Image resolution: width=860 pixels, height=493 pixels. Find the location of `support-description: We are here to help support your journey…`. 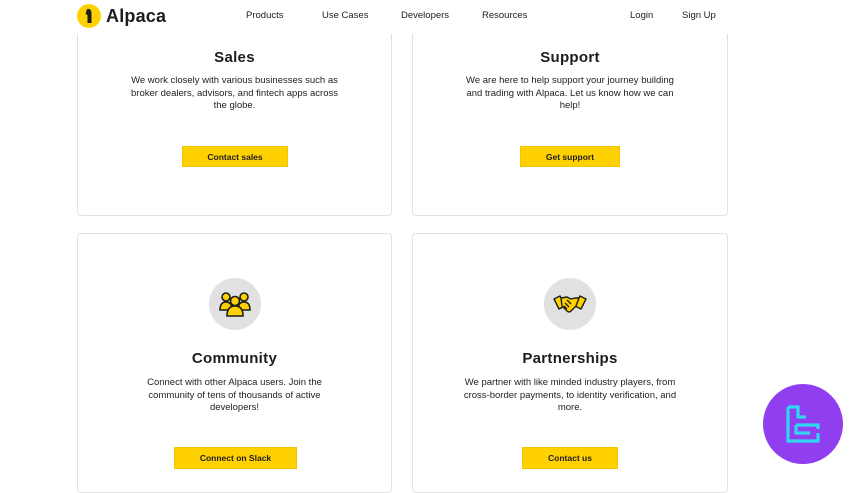

support-description: We are here to help support your journey… is located at coordinates (570, 93).